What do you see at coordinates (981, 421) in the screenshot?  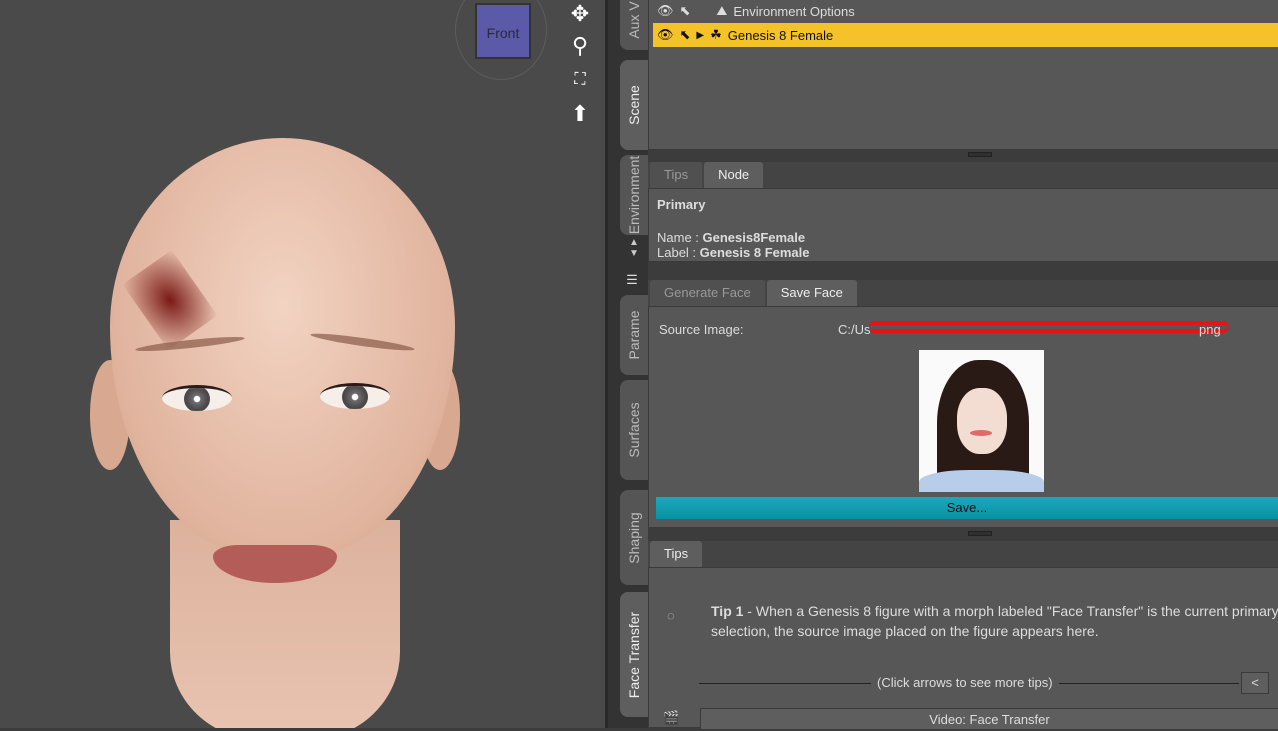 I see `source-image-thumbnail` at bounding box center [981, 421].